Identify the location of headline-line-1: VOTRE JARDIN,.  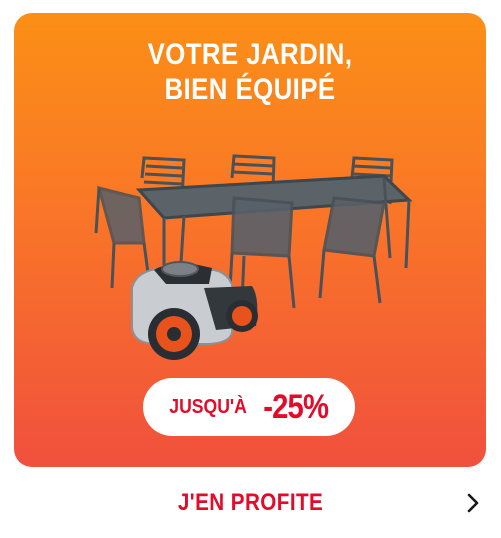
(250, 54).